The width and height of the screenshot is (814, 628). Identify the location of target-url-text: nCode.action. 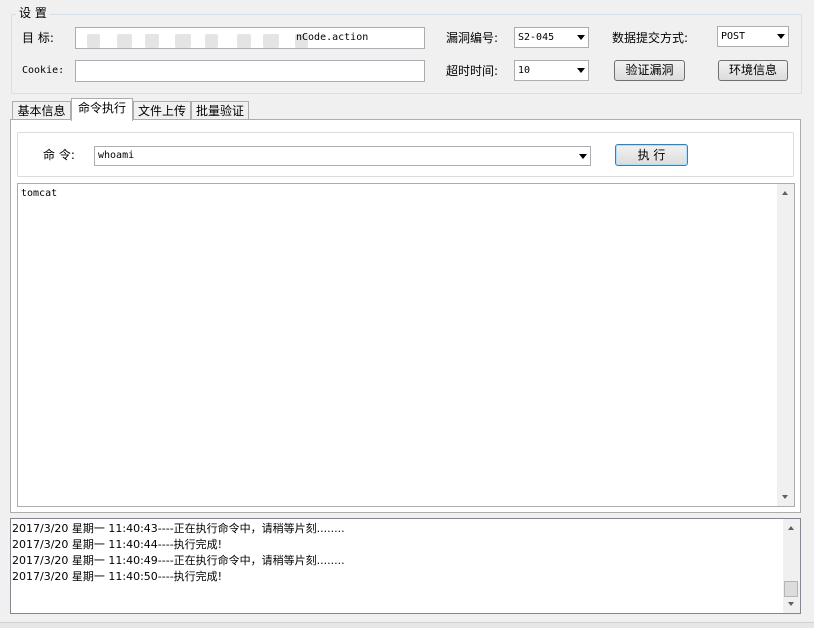
(332, 37).